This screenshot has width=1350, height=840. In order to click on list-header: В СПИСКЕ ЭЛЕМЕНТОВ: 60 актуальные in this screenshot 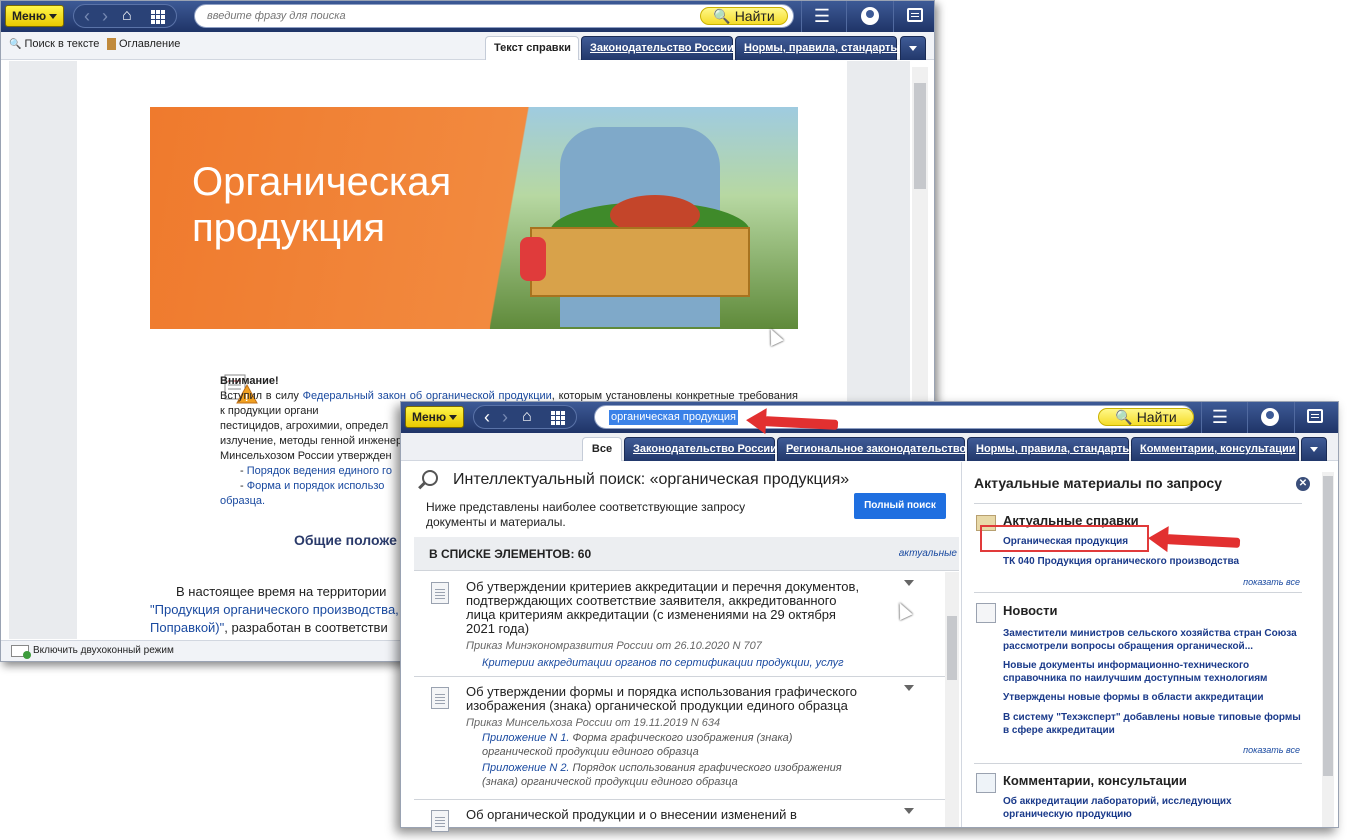, I will do `click(686, 554)`.